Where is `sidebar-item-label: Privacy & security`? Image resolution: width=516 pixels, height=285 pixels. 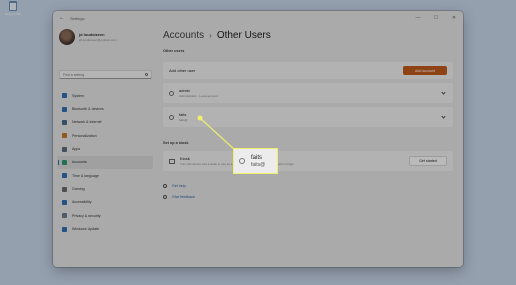
sidebar-item-label: Privacy & security is located at coordinates (86, 215).